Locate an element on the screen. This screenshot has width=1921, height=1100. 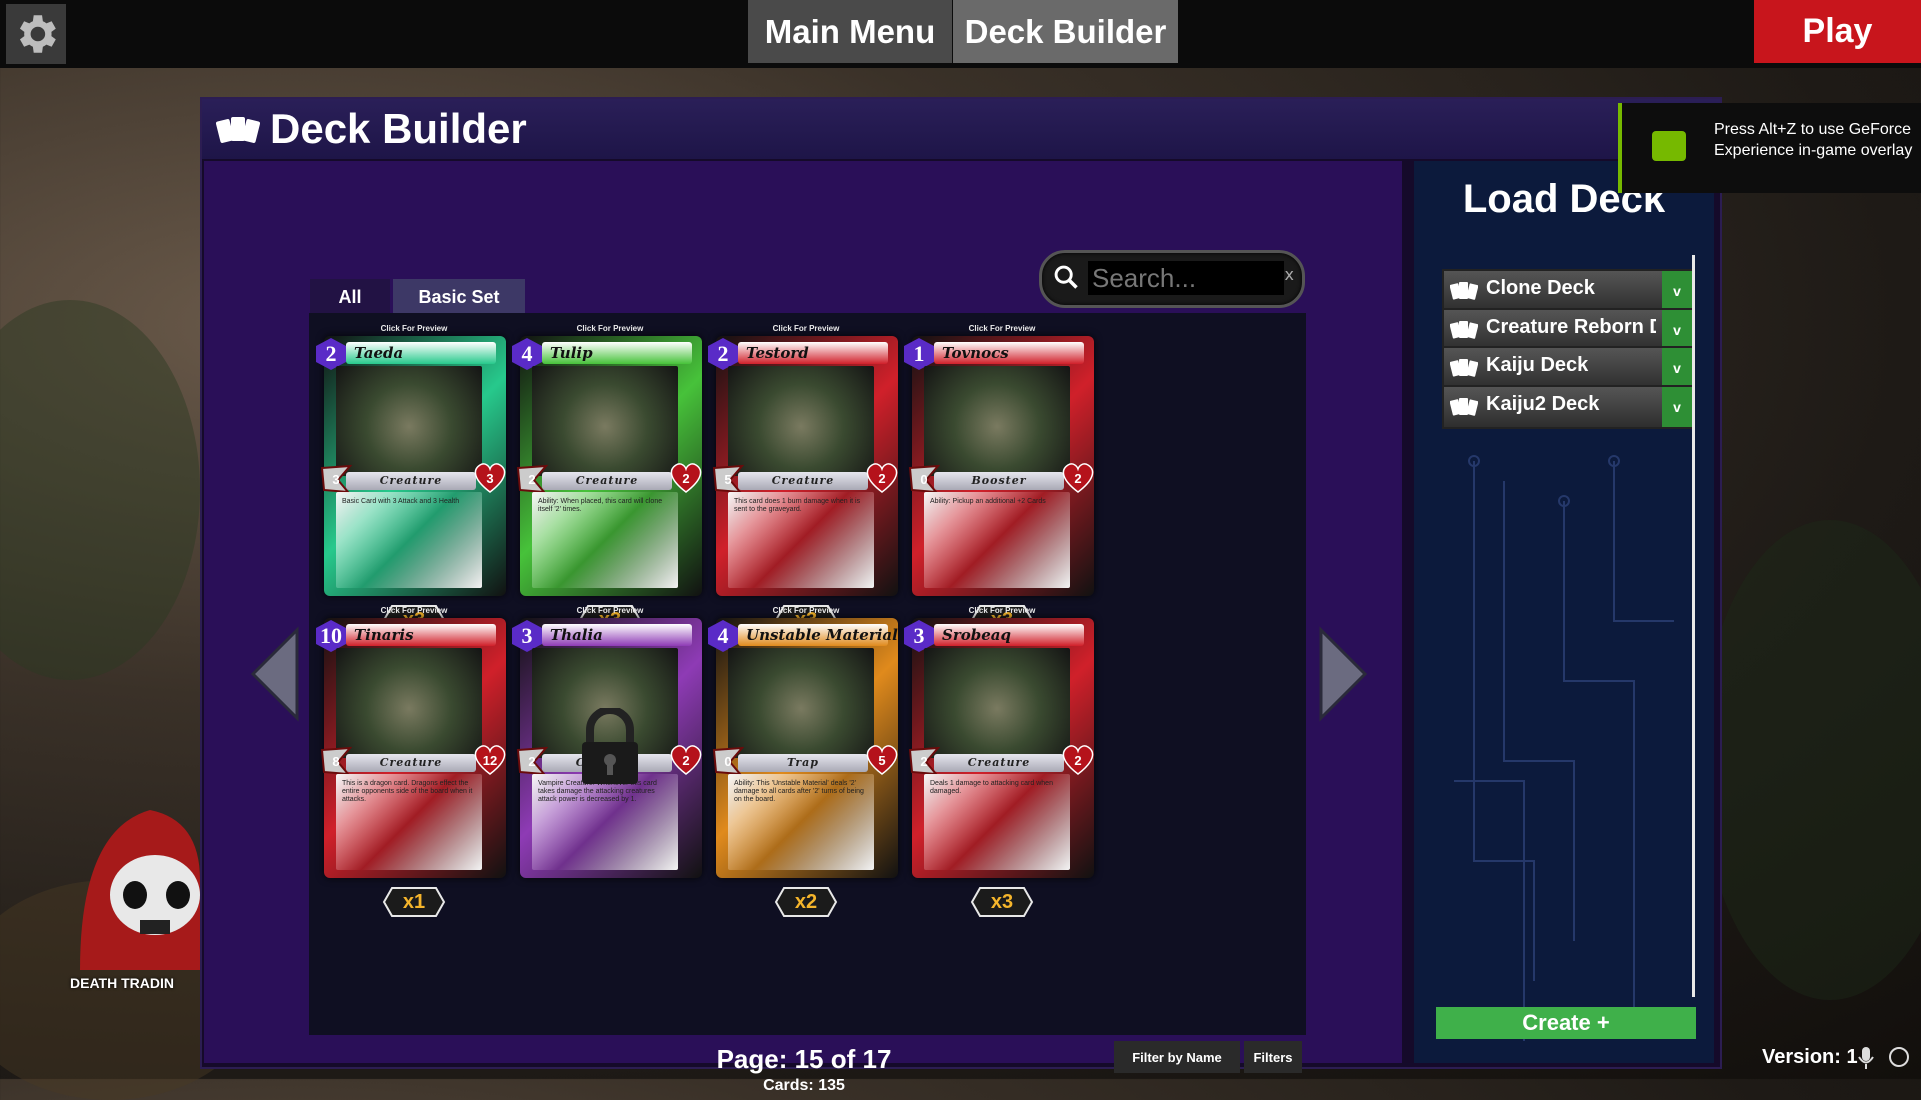
attack-value: 3 is located at coordinates (336, 479).